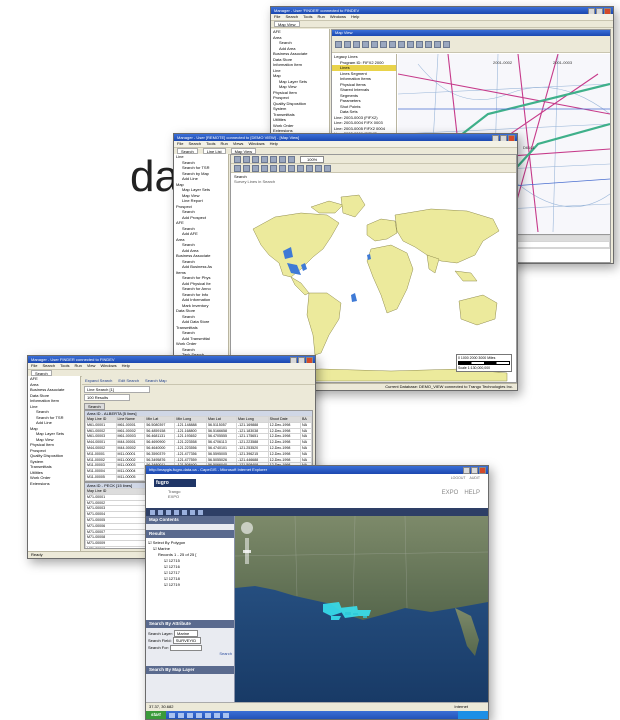 This screenshot has width=620, height=720. I want to click on search-by-map-layer-header: Search By Map Layer, so click(190, 670).